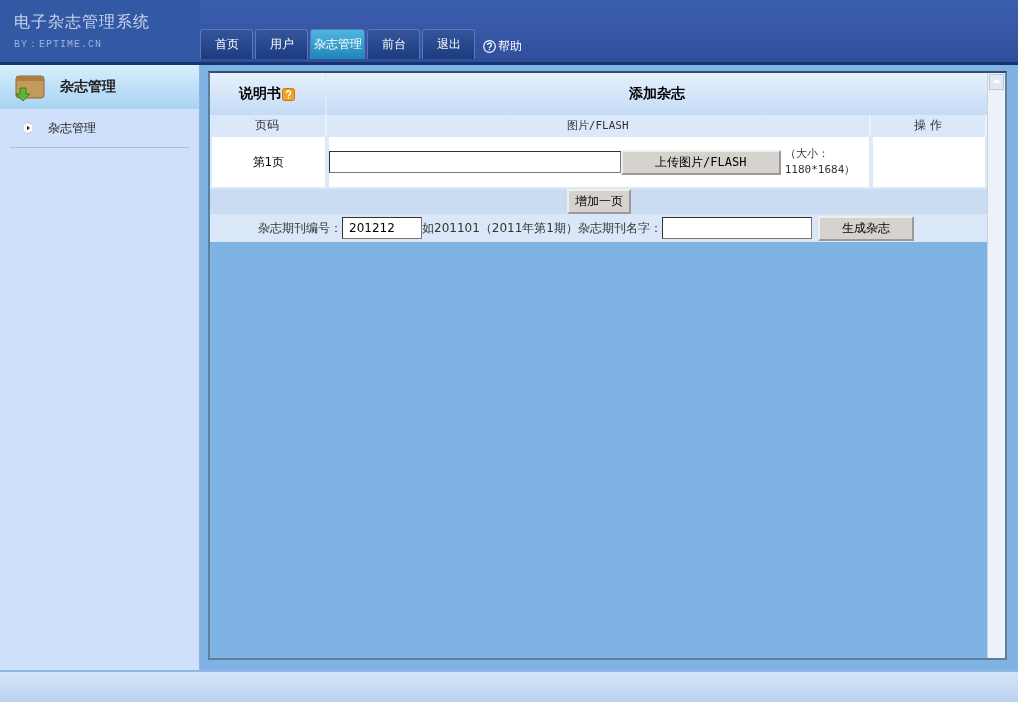  What do you see at coordinates (448, 44) in the screenshot?
I see `nav-tab: 退出` at bounding box center [448, 44].